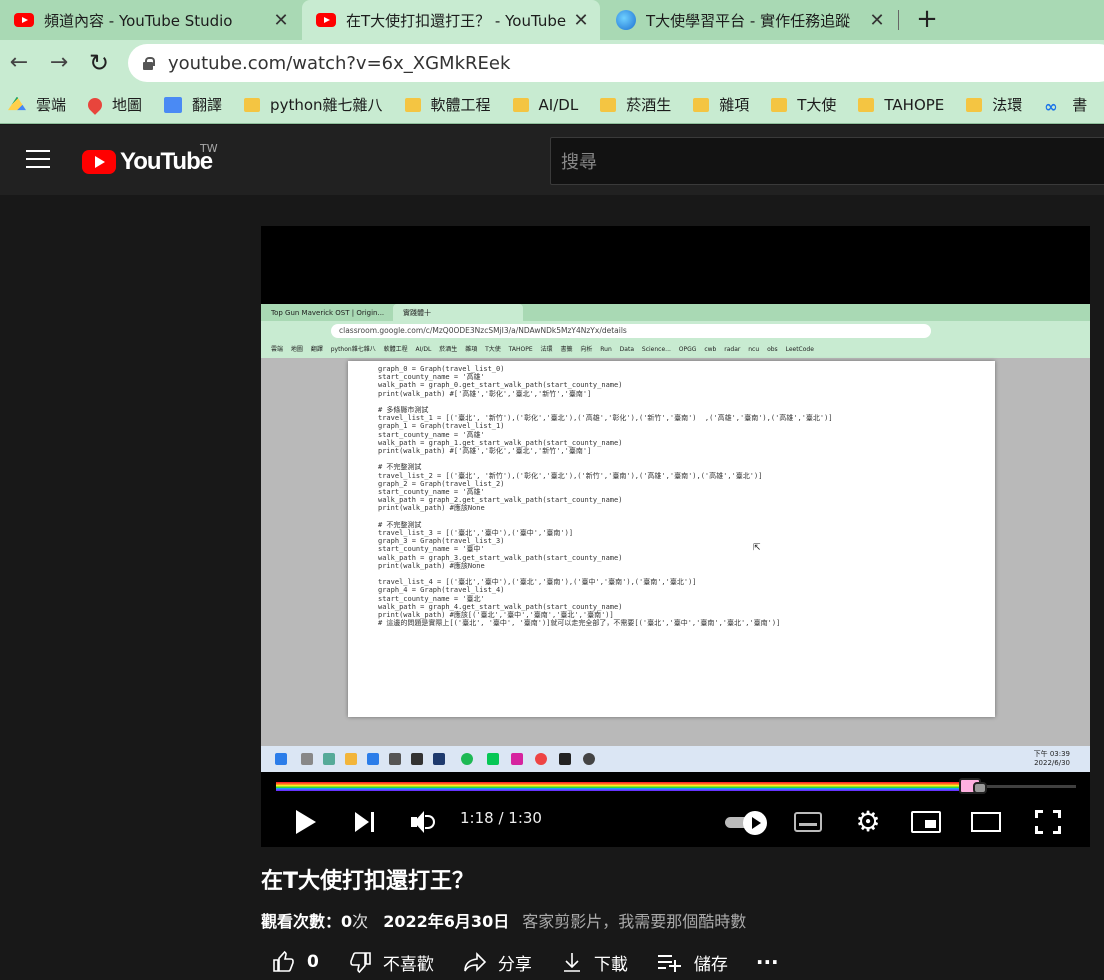 This screenshot has height=980, width=1104. Describe the element at coordinates (113, 104) in the screenshot. I see `bookmark-maps: 地圖` at that location.